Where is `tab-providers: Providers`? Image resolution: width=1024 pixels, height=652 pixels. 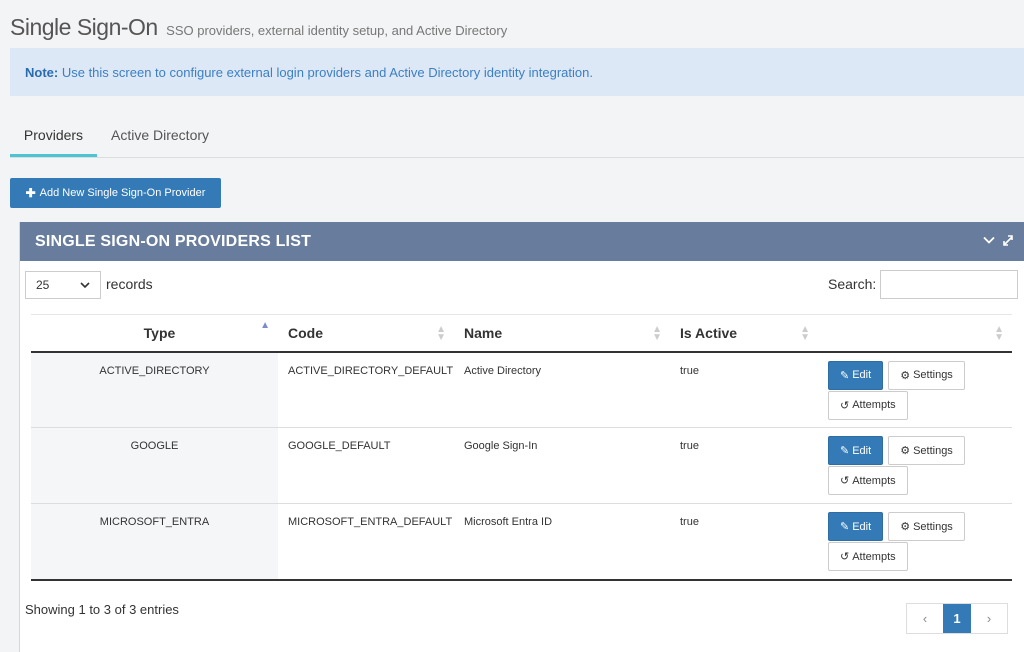
tab-providers: Providers is located at coordinates (53, 137).